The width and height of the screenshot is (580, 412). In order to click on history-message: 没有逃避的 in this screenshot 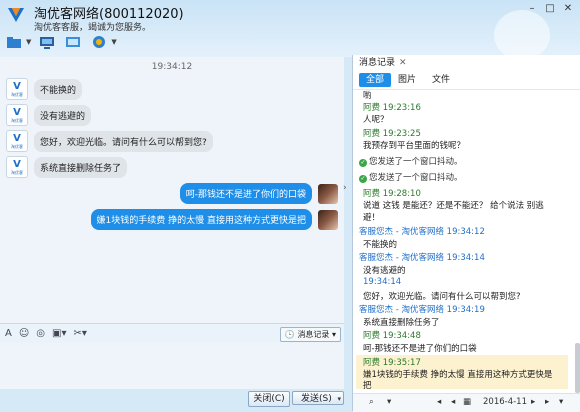, I will do `click(384, 271)`.